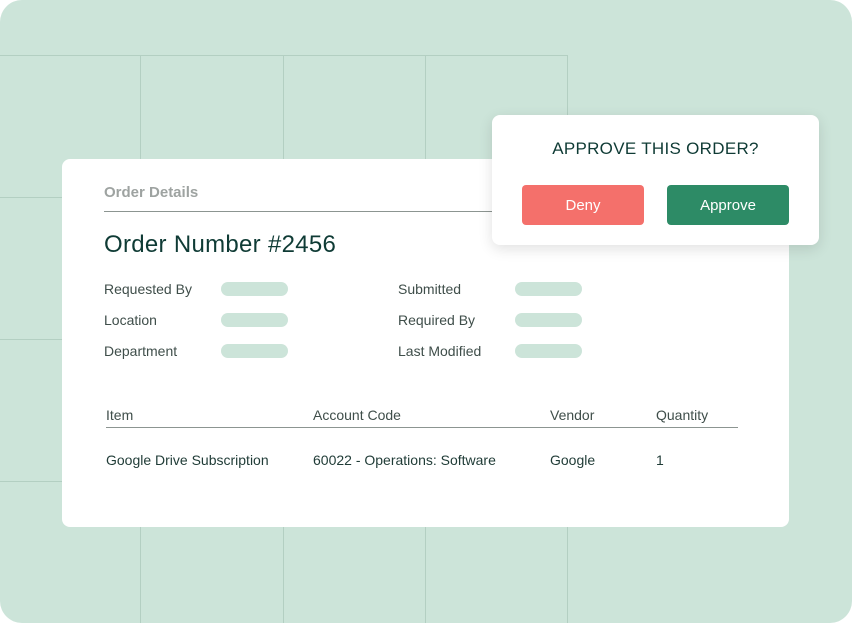  I want to click on field-label-submitted: Submitted, so click(430, 289).